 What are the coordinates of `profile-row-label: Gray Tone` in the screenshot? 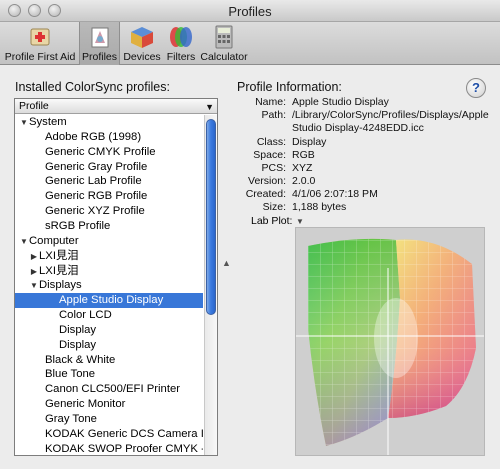 It's located at (71, 419).